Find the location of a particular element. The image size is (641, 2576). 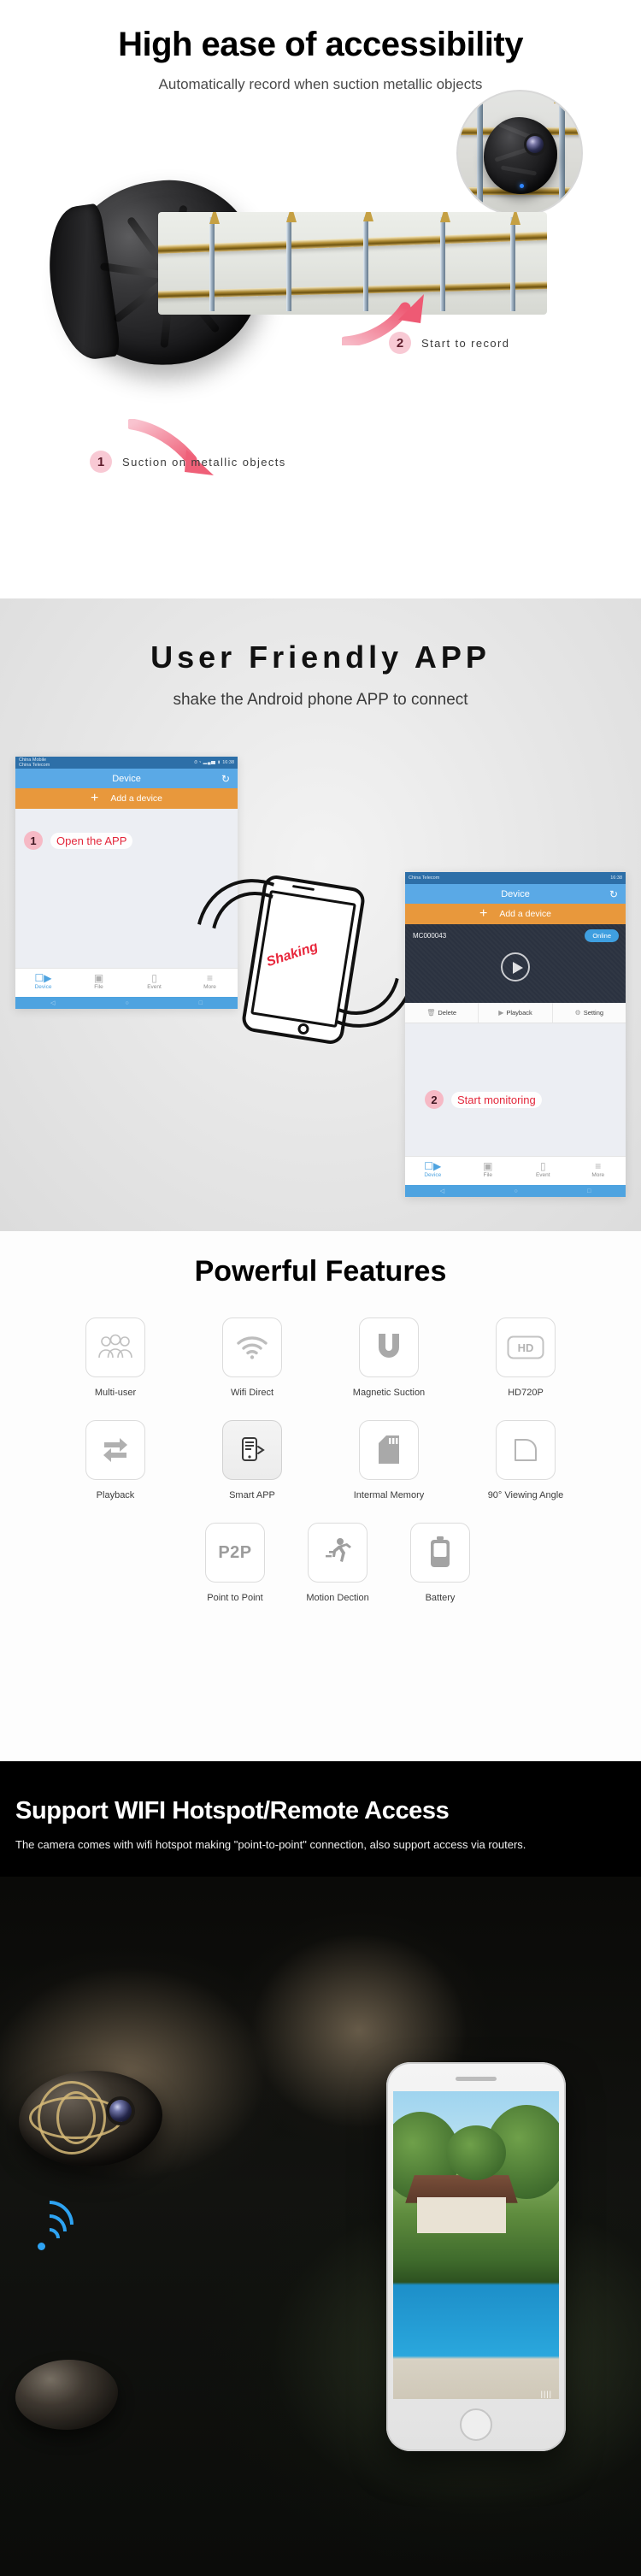

step-1-suction: 1 Suction on metallic objects is located at coordinates (188, 462).